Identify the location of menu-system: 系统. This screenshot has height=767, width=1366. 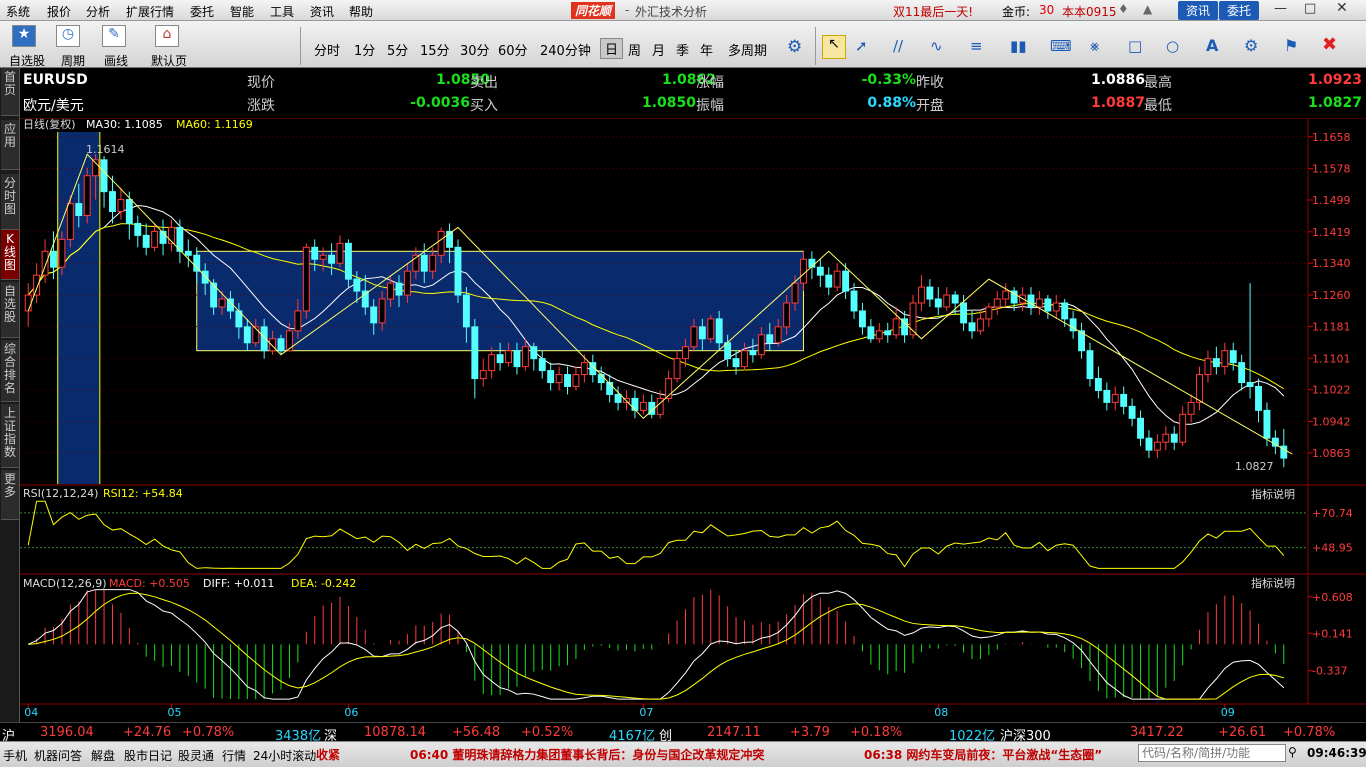
(18, 11).